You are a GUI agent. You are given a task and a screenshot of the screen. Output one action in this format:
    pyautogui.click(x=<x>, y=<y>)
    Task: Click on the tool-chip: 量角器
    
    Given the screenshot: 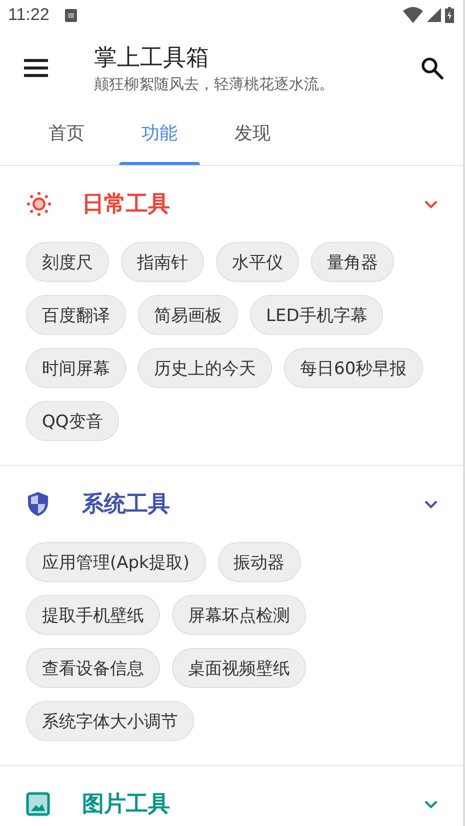 What is the action you would take?
    pyautogui.click(x=352, y=262)
    